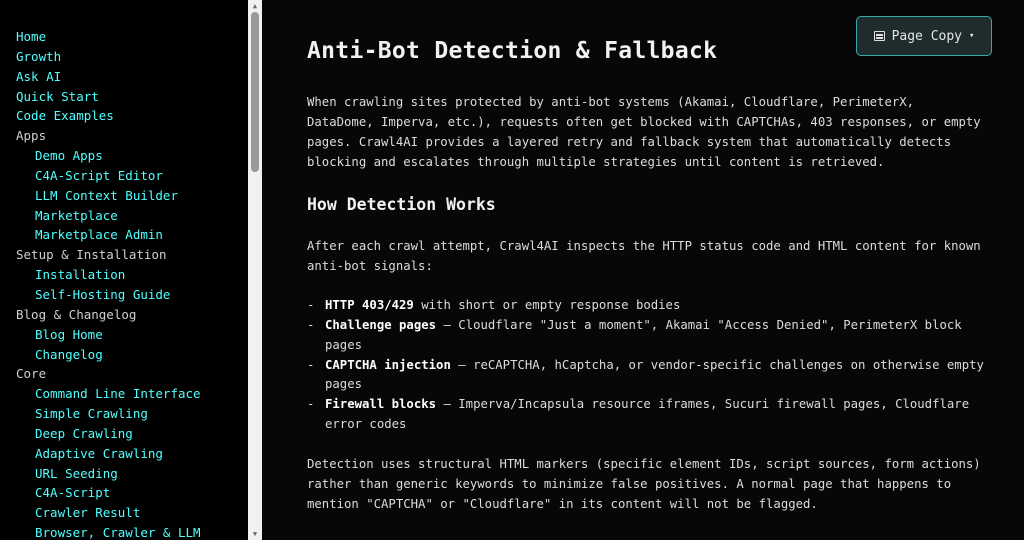 This screenshot has height=540, width=1024. Describe the element at coordinates (108, 394) in the screenshot. I see `sidebar-item: Command Line Interface` at that location.